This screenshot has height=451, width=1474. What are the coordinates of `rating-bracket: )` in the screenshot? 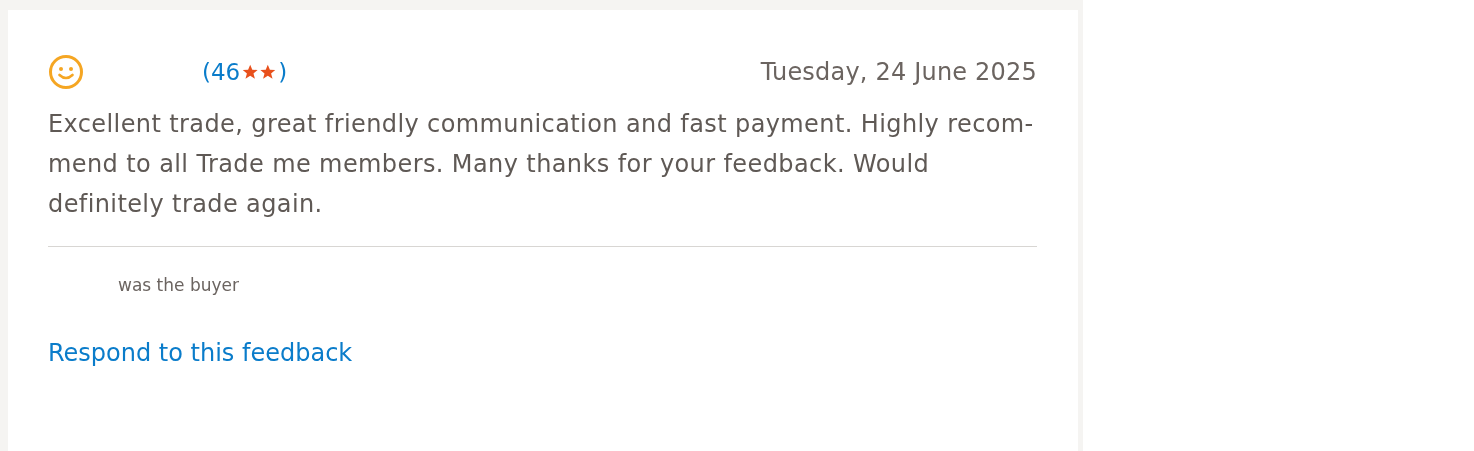 It's located at (283, 72).